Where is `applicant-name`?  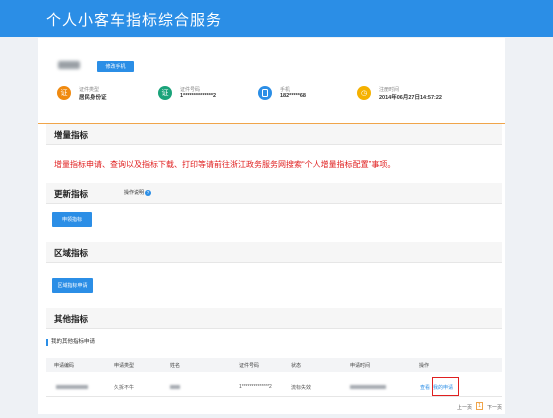
applicant-name is located at coordinates (175, 387).